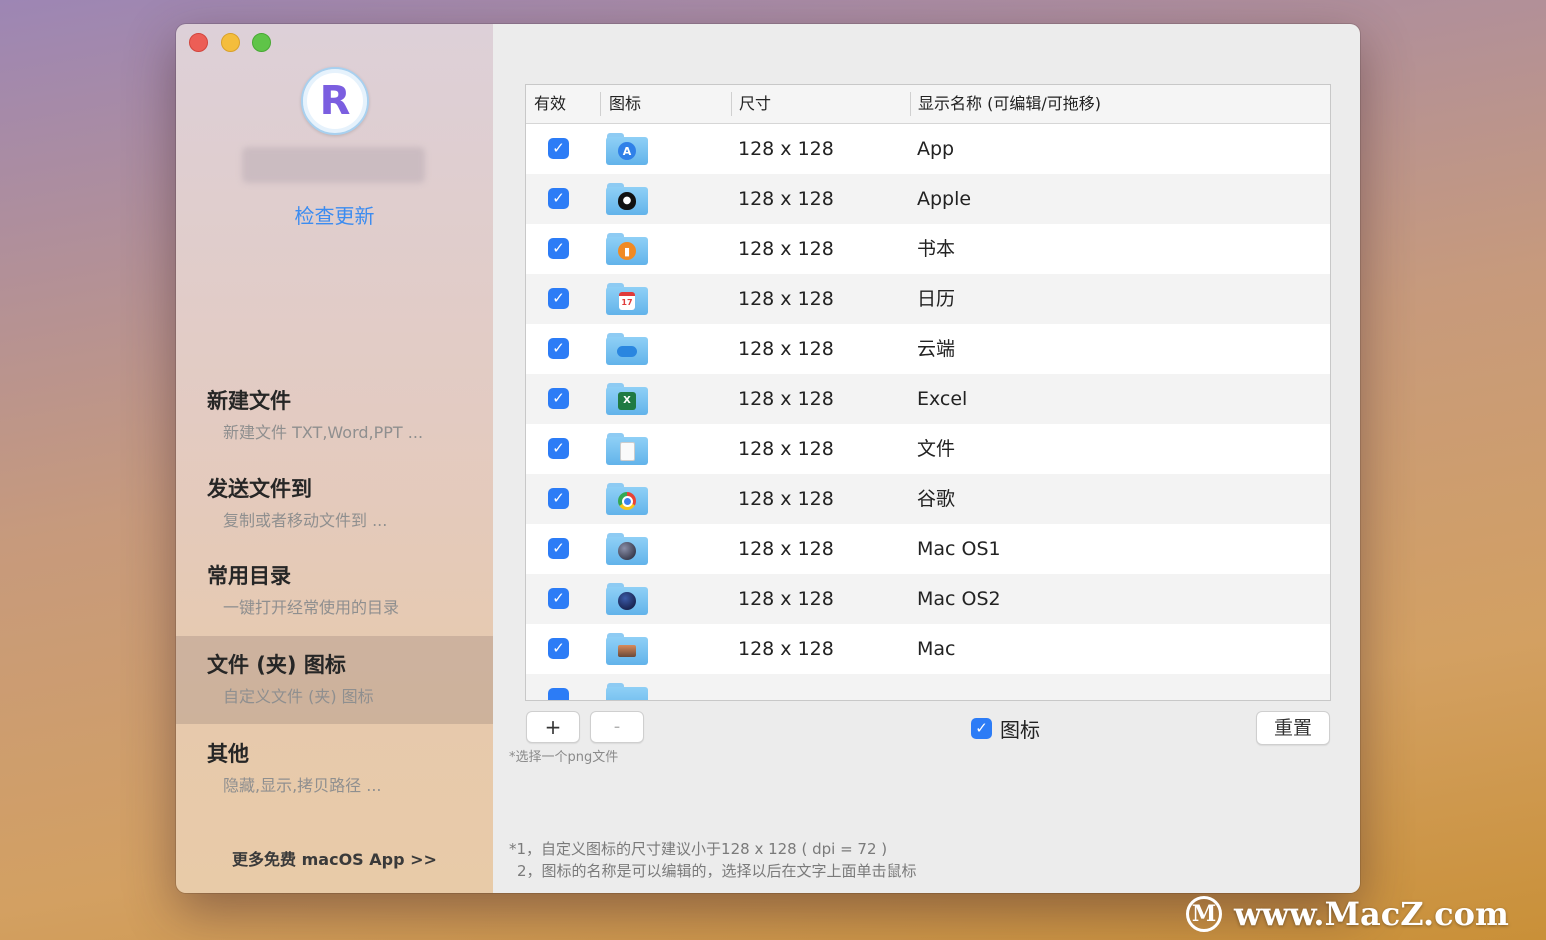 The height and width of the screenshot is (940, 1546). I want to click on note-line-1: *1，自定义图标的尺寸建议小于128 x 128 ( dpi = 72 ), so click(698, 849).